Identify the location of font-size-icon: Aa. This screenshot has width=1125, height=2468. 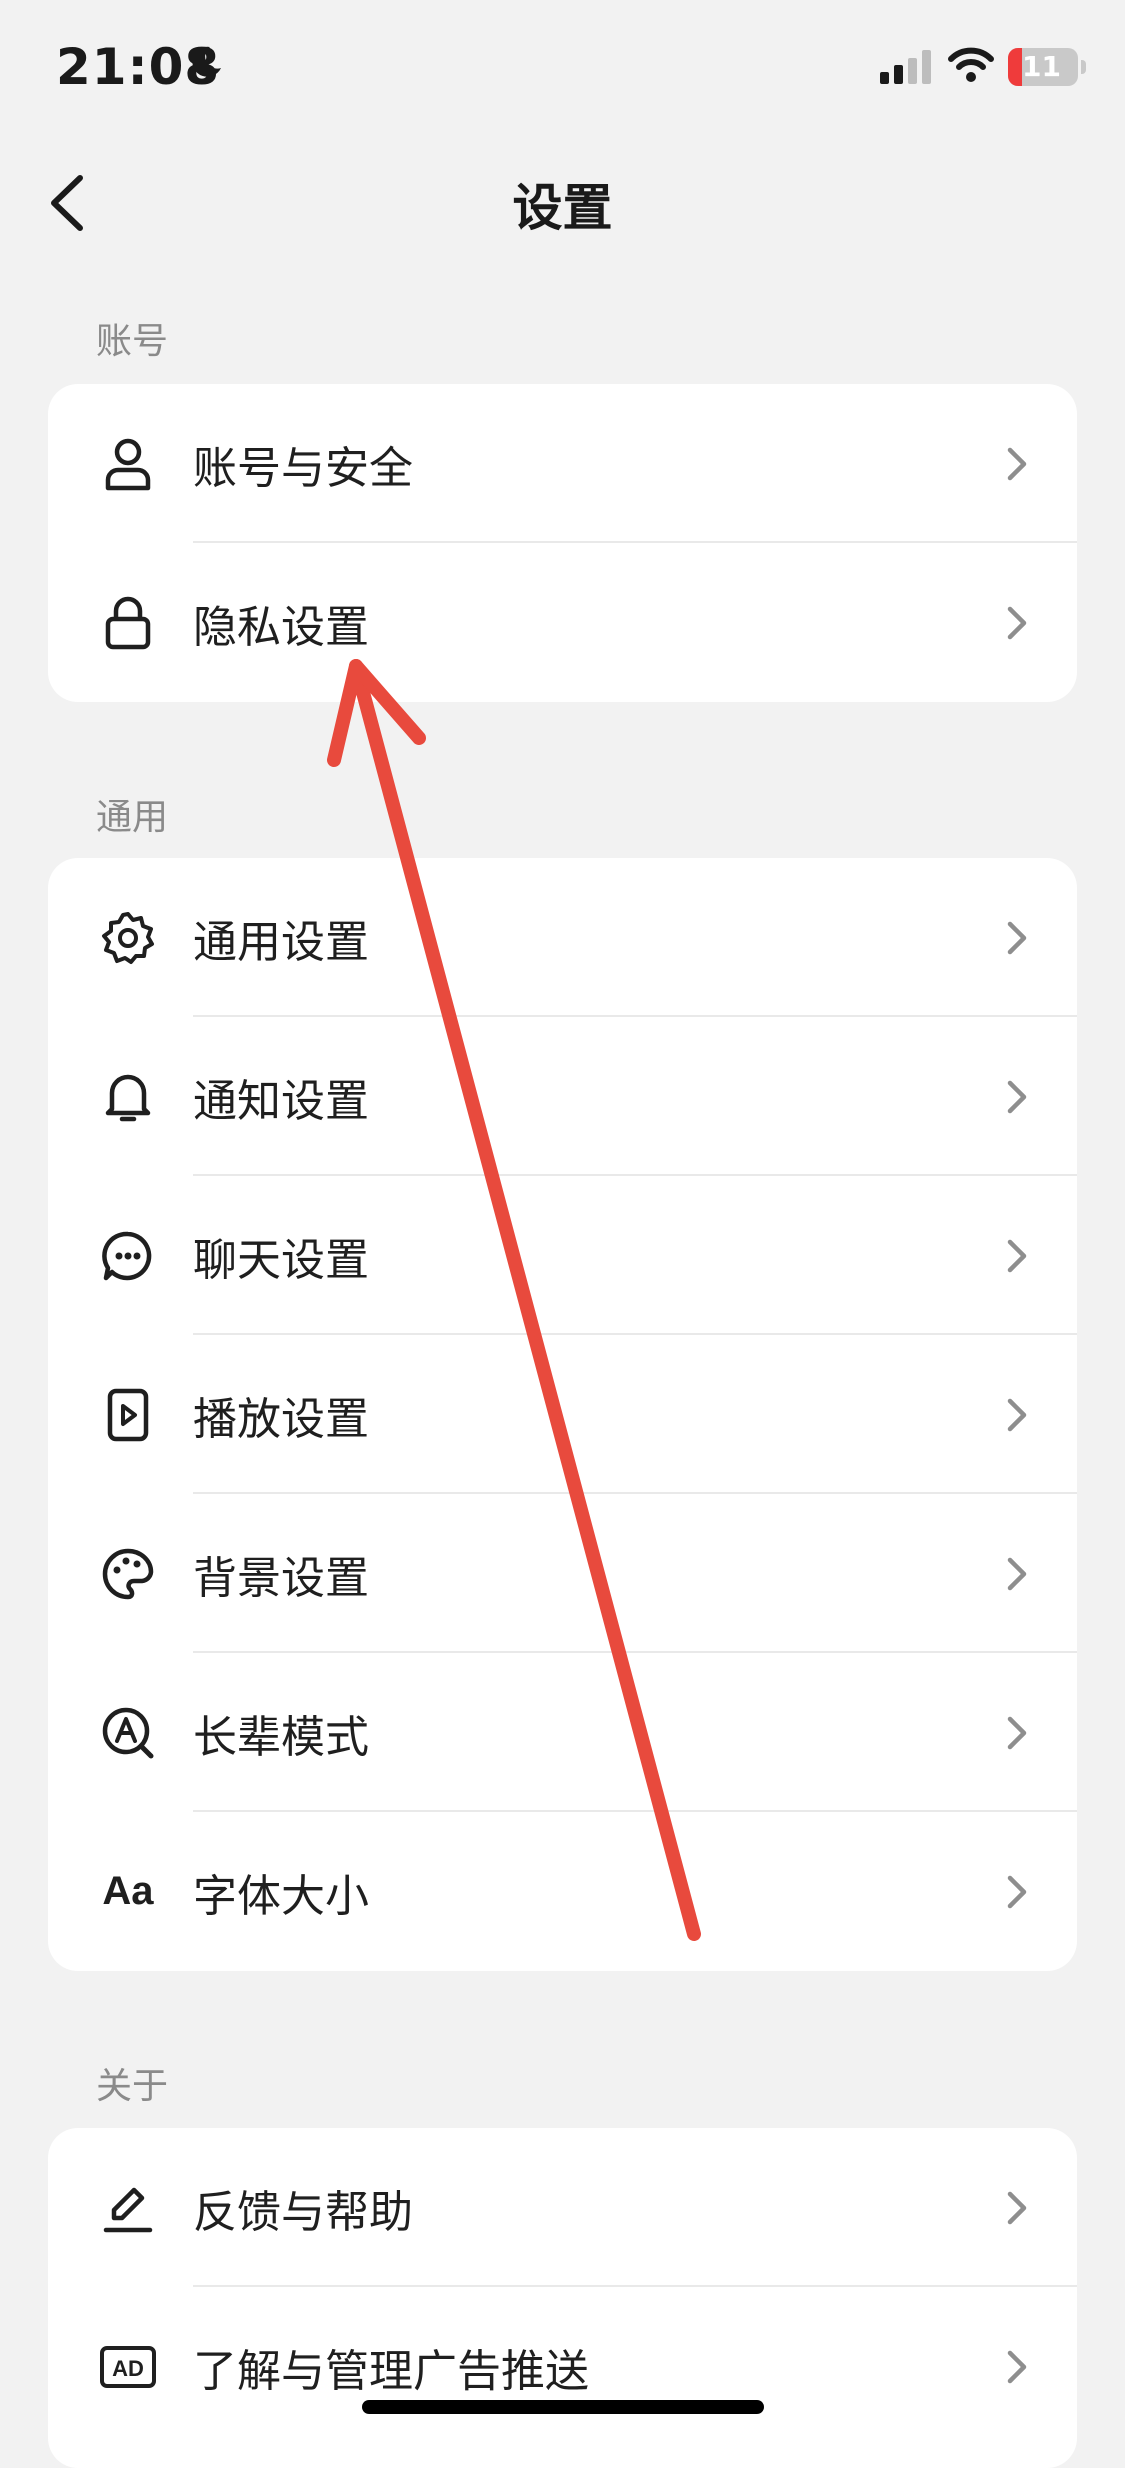
(128, 1892).